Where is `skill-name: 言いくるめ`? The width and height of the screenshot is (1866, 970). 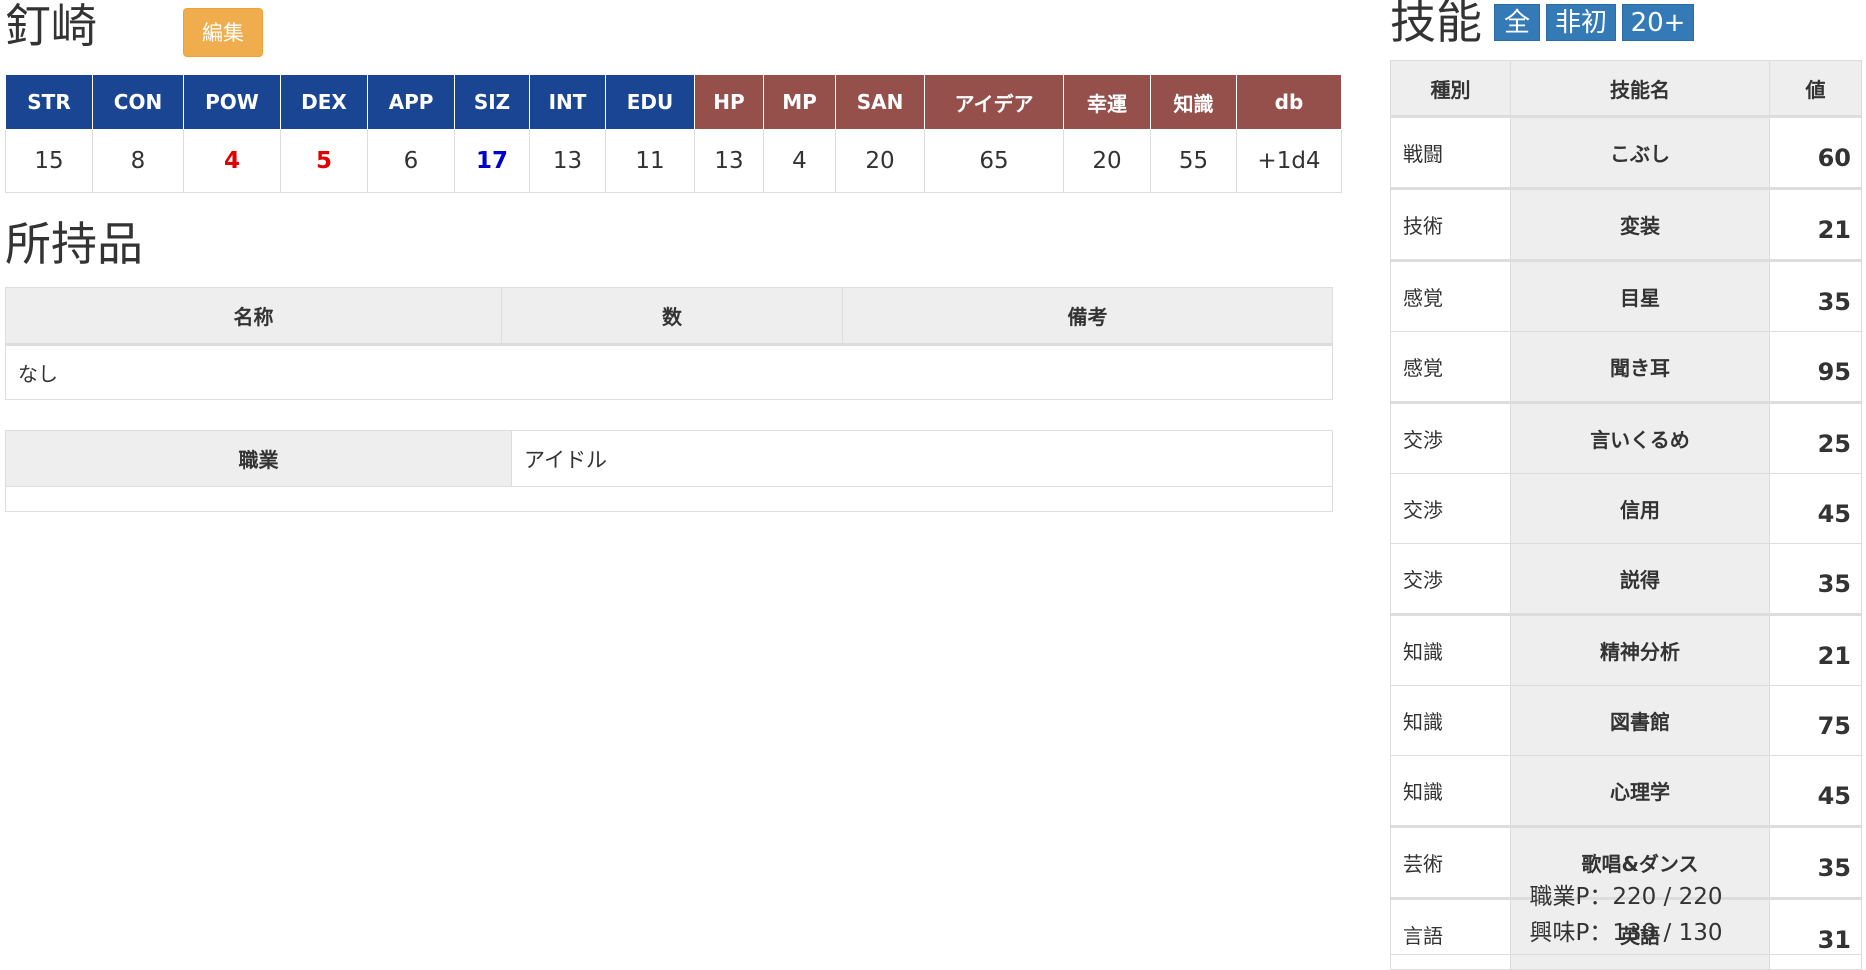 skill-name: 言いくるめ is located at coordinates (1640, 437).